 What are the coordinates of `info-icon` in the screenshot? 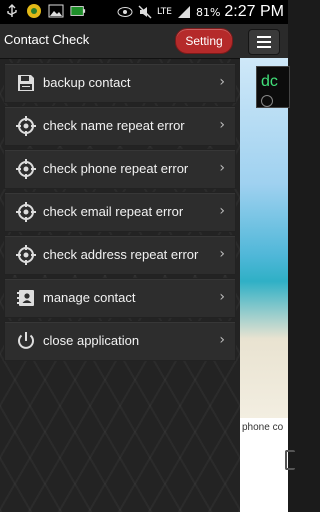 It's located at (267, 101).